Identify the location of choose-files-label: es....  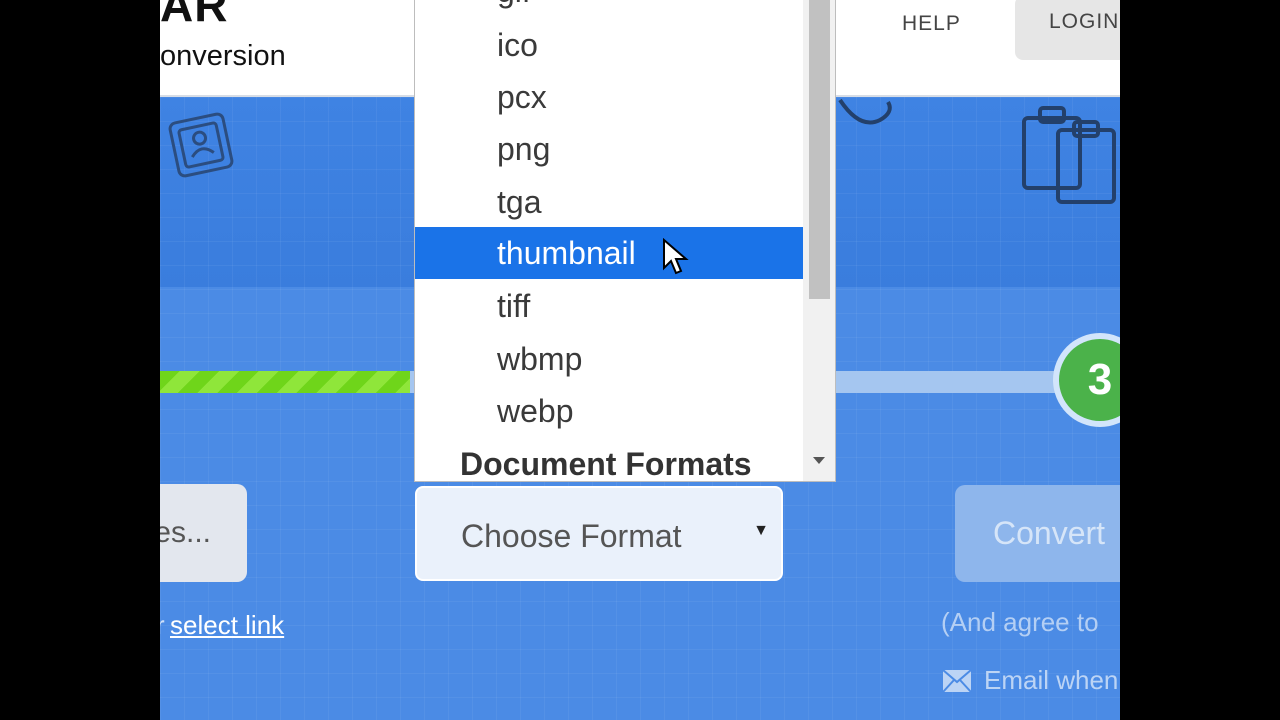
(185, 532).